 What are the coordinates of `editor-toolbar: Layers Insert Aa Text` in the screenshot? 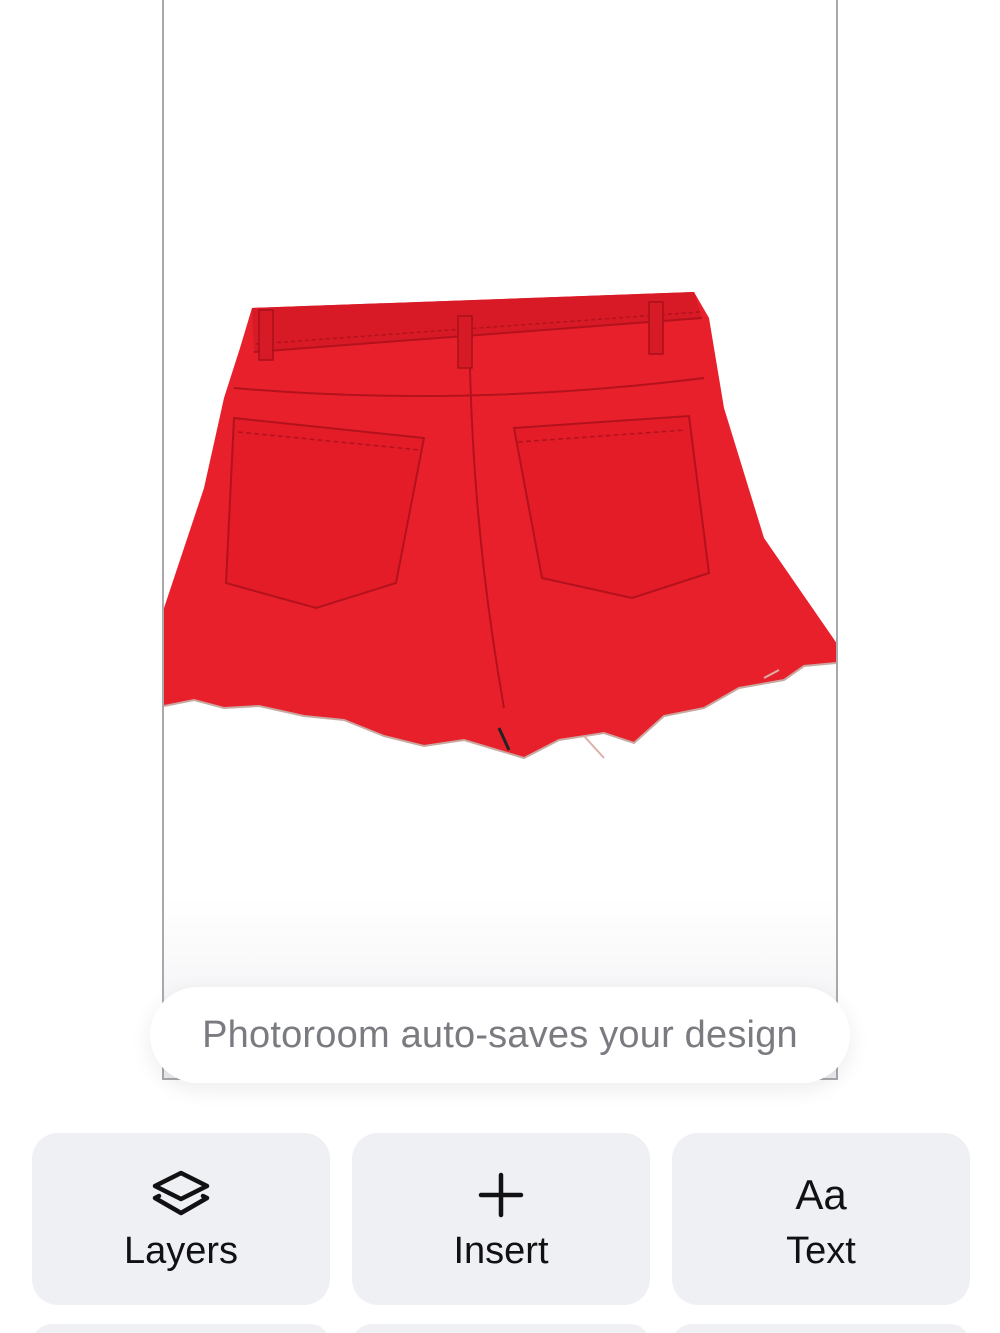 It's located at (501, 1219).